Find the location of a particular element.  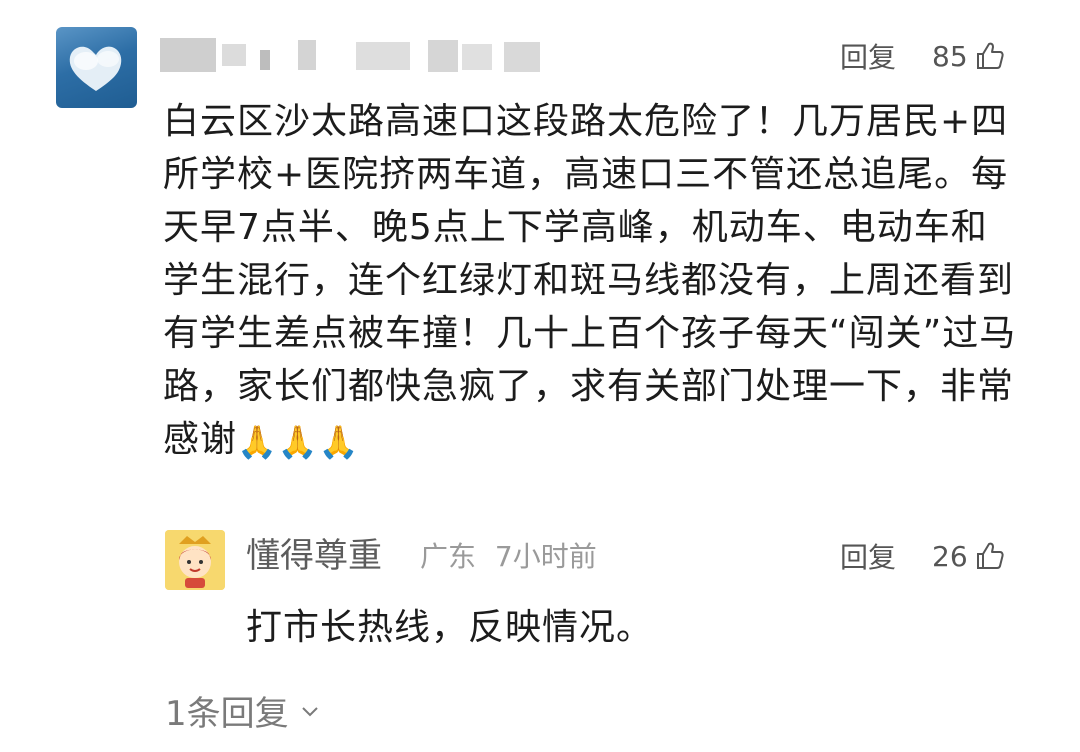

heart-cloud-icon is located at coordinates (95, 68).